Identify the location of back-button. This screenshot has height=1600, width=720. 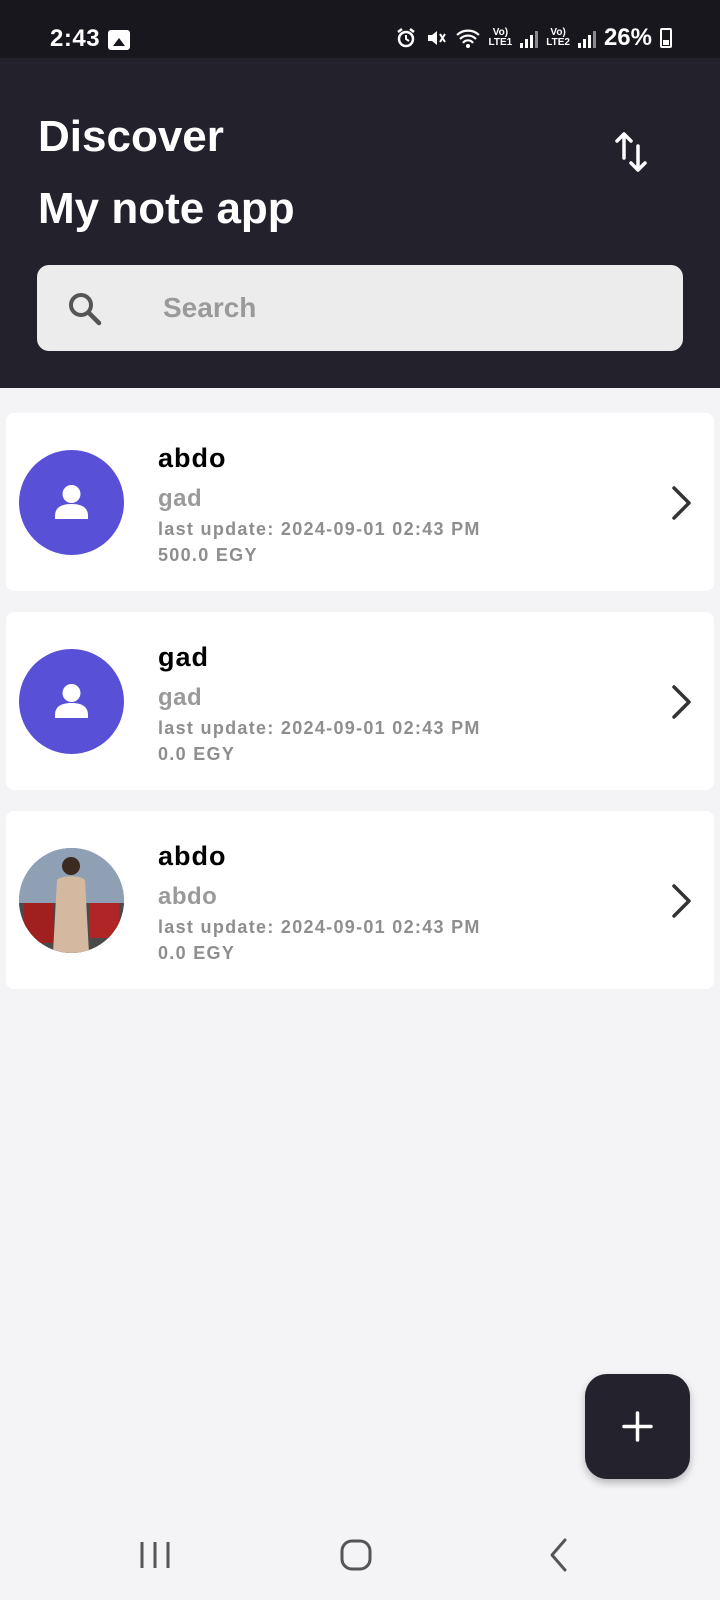
(560, 1555).